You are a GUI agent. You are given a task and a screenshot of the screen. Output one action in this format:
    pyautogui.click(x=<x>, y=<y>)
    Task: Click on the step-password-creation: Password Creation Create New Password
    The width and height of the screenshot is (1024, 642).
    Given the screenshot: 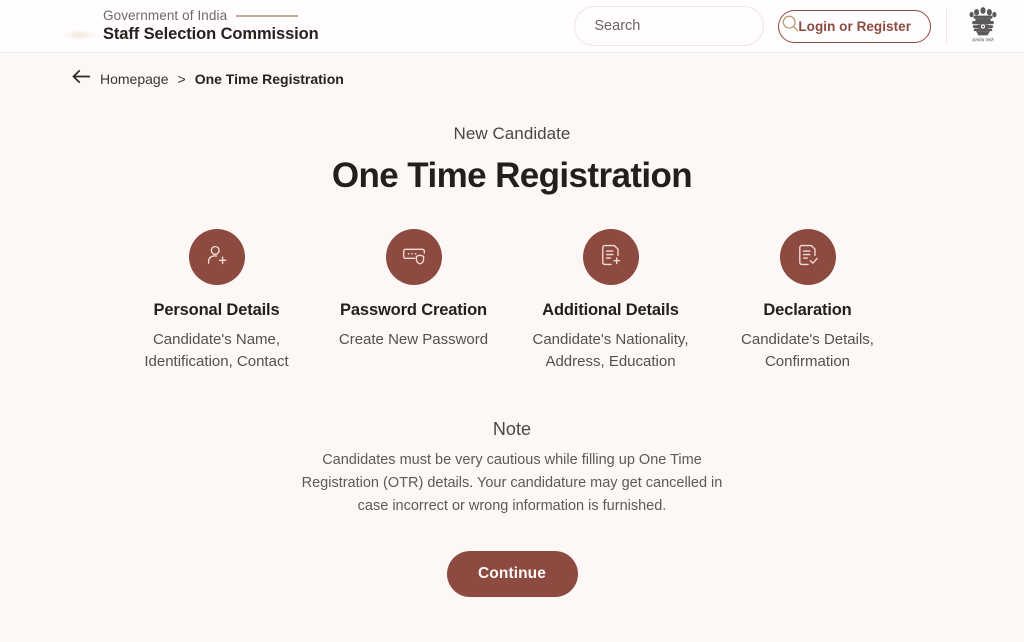 What is the action you would take?
    pyautogui.click(x=413, y=301)
    